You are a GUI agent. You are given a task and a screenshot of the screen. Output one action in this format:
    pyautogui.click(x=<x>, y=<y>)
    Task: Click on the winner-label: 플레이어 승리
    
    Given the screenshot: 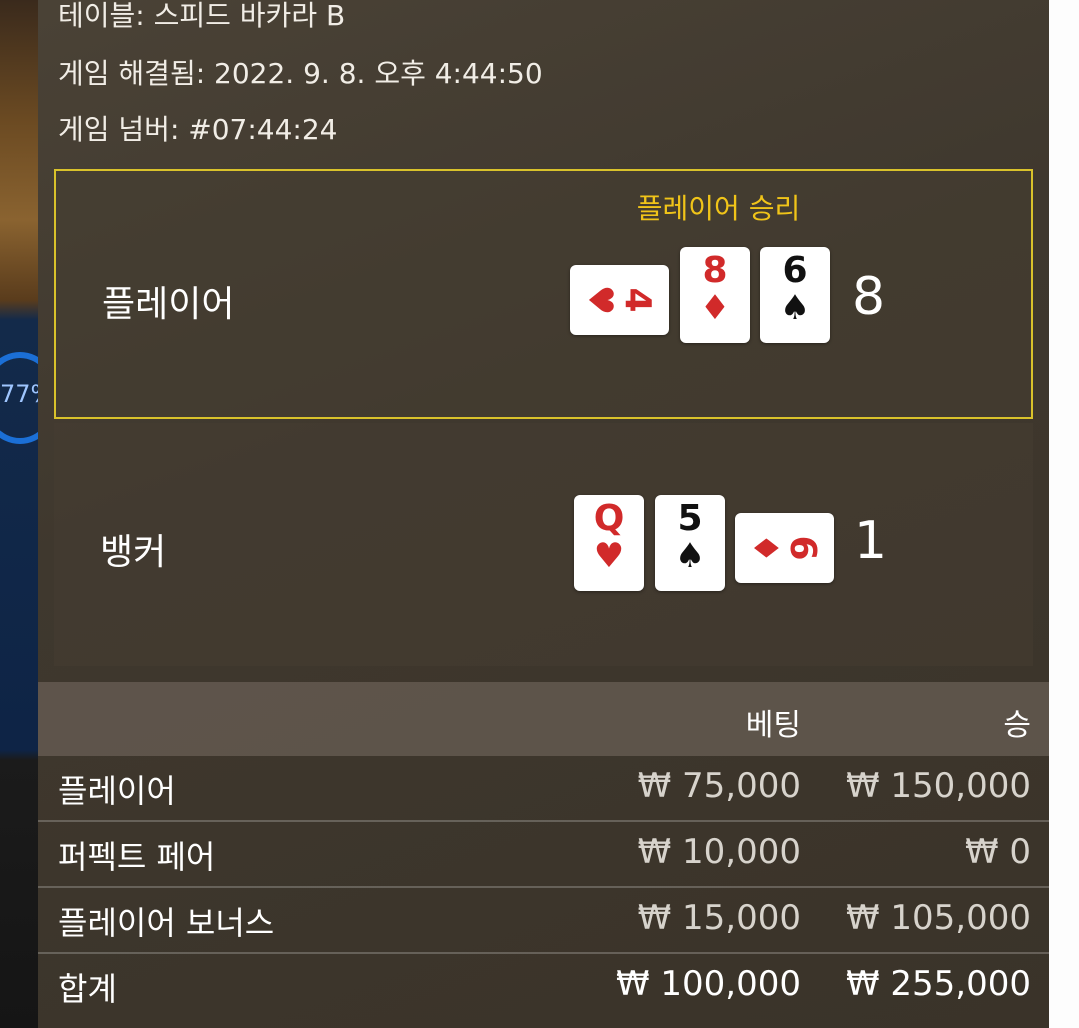 What is the action you would take?
    pyautogui.click(x=718, y=208)
    